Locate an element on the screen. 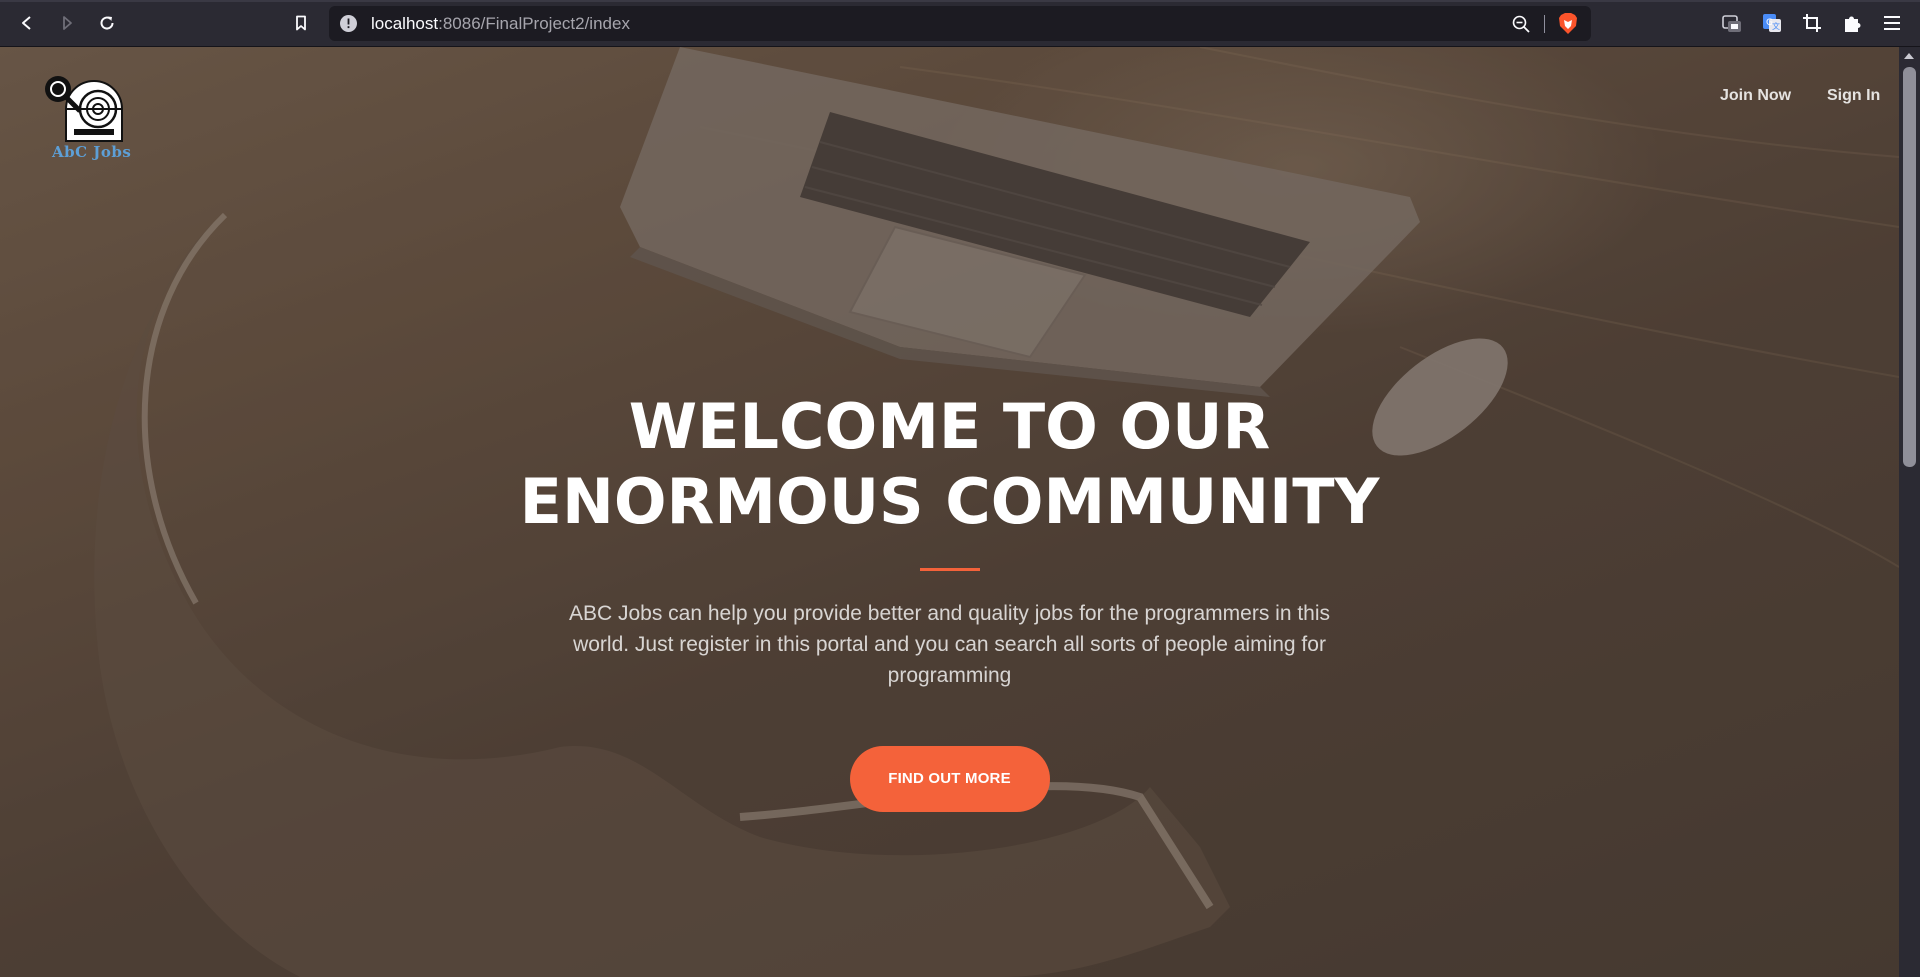  translate-icon: G文 is located at coordinates (1772, 23).